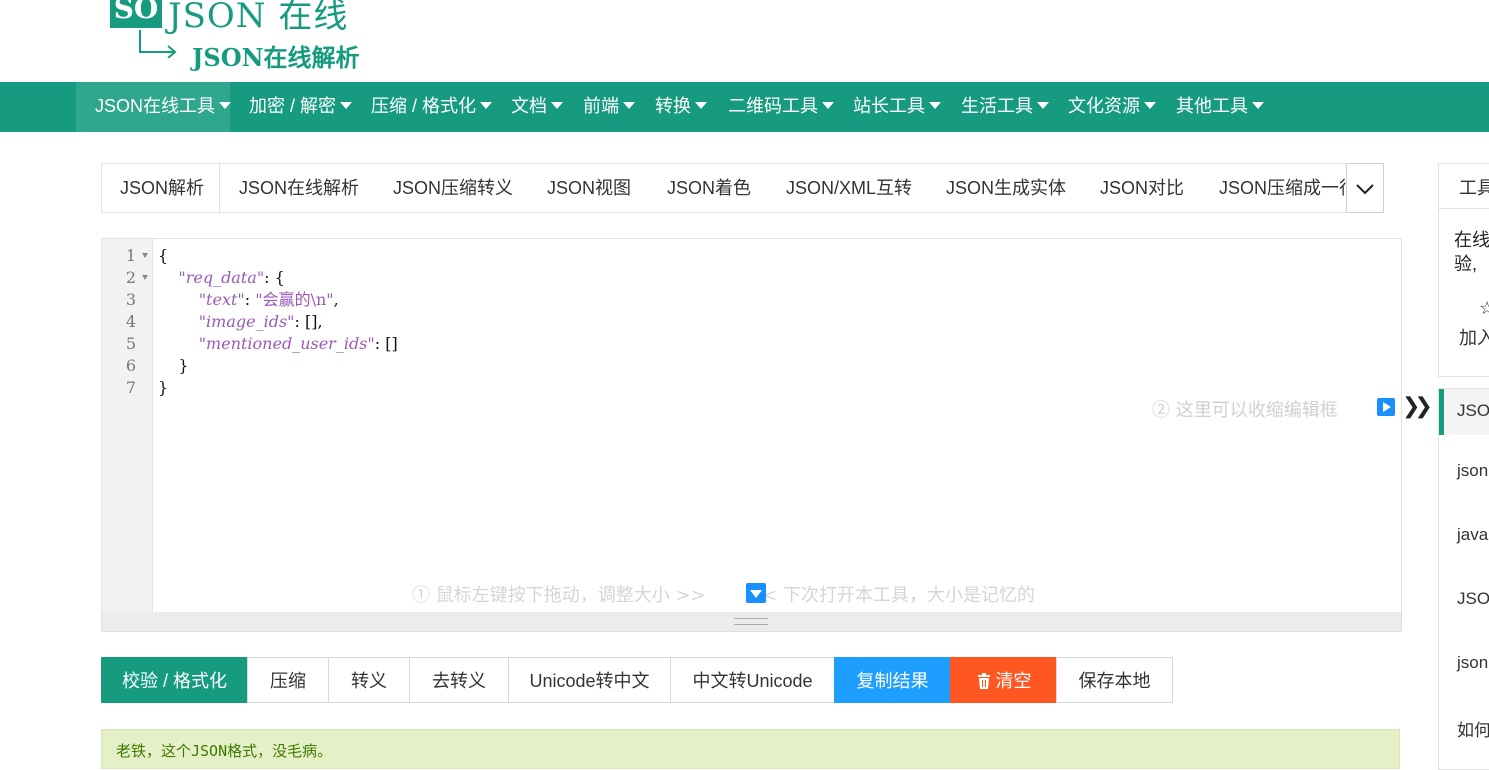  Describe the element at coordinates (1288, 188) in the screenshot. I see `tab-json-one-line: JSON压缩成一行` at that location.